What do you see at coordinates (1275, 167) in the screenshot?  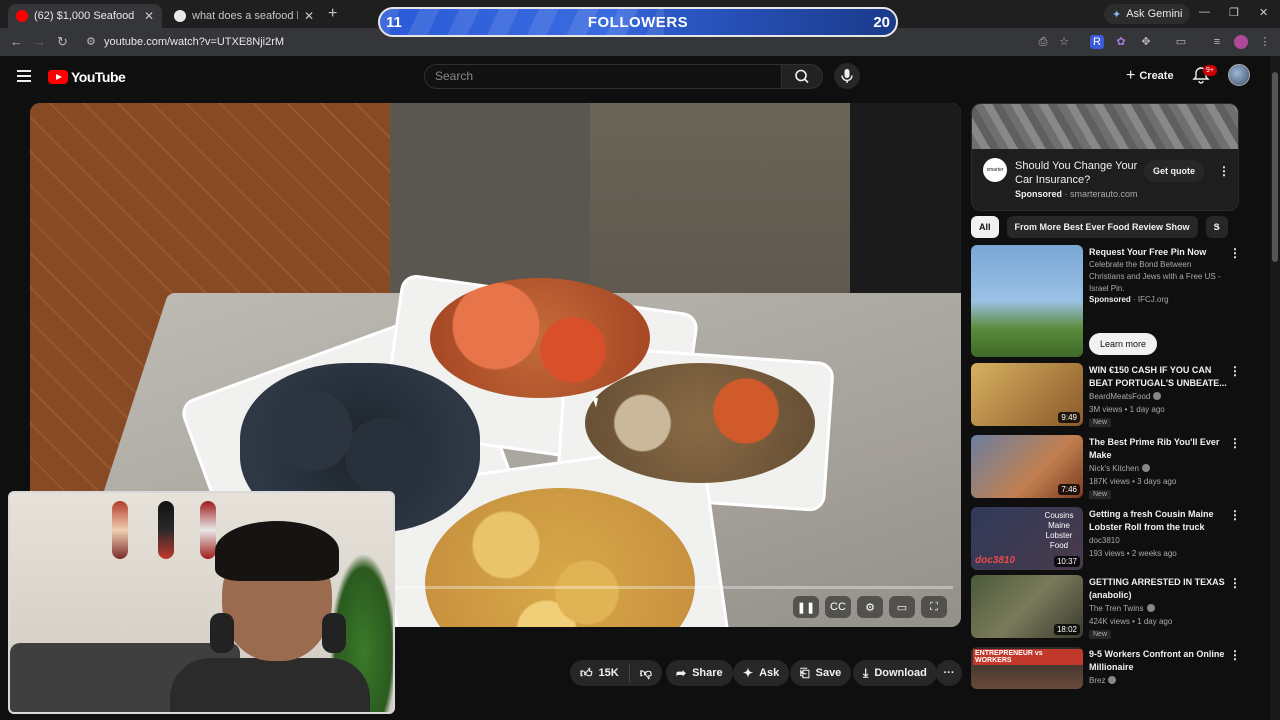 I see `scrollbar-thumb` at bounding box center [1275, 167].